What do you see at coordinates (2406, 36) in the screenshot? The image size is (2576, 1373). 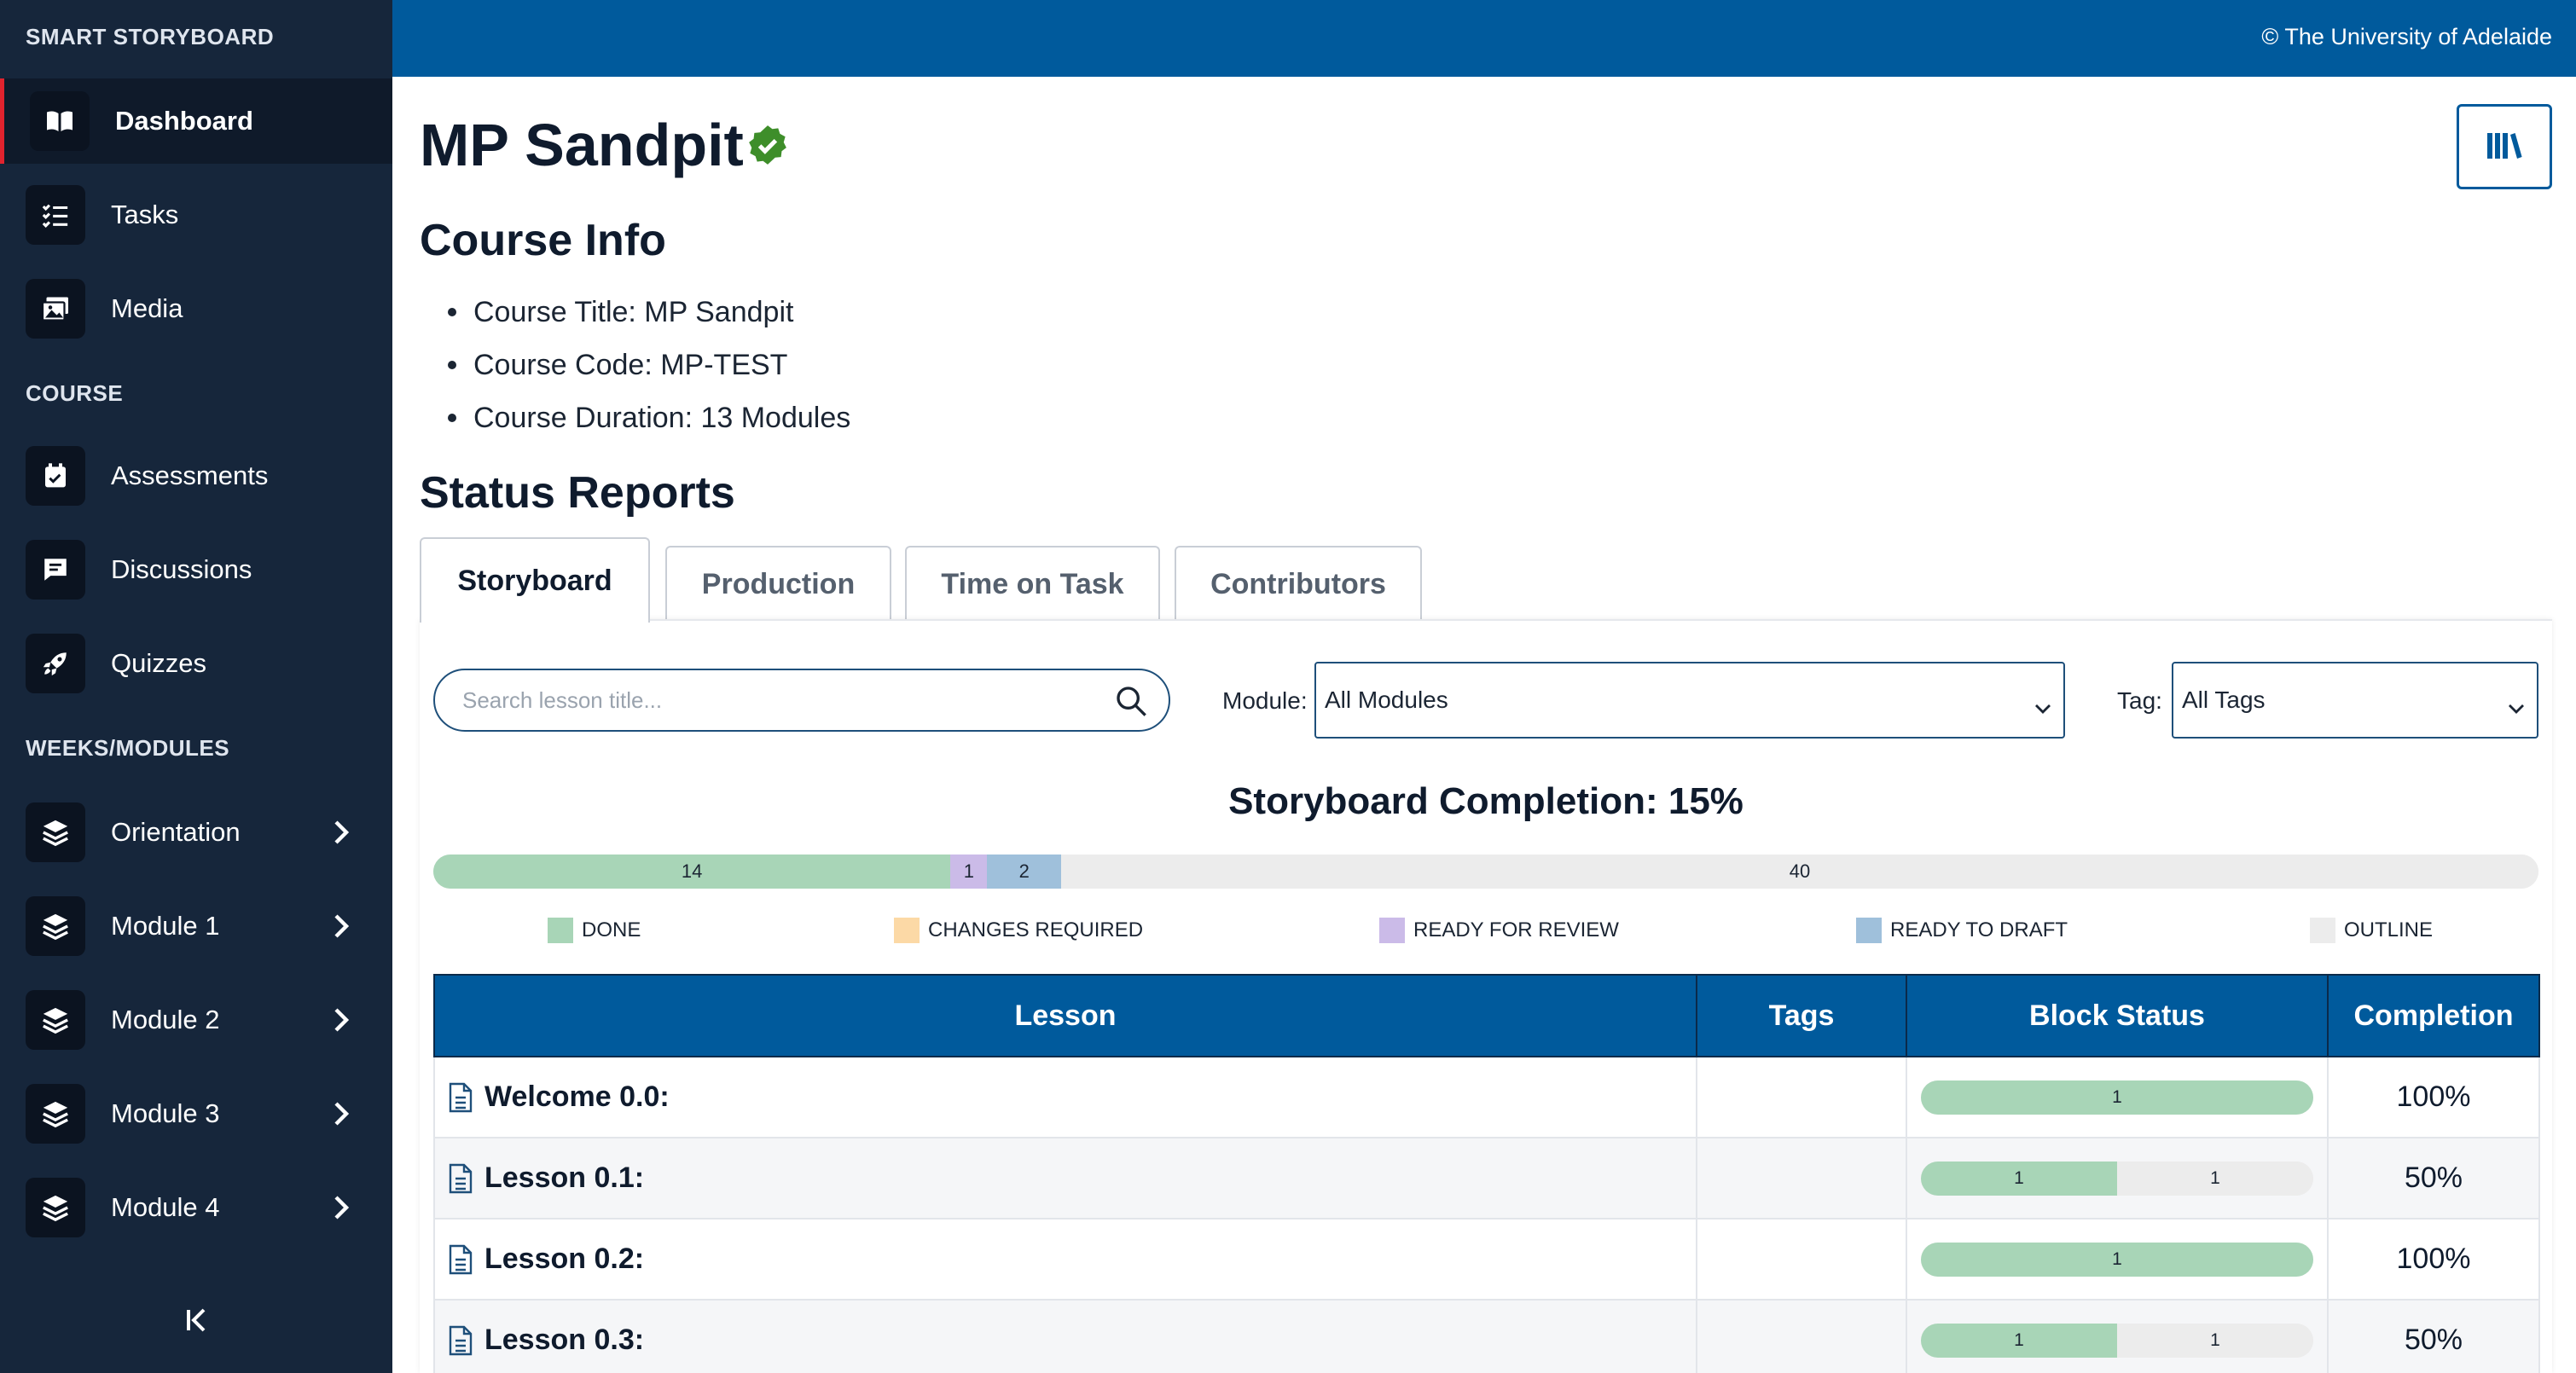 I see `copyright-text: © The University of Adelaide` at bounding box center [2406, 36].